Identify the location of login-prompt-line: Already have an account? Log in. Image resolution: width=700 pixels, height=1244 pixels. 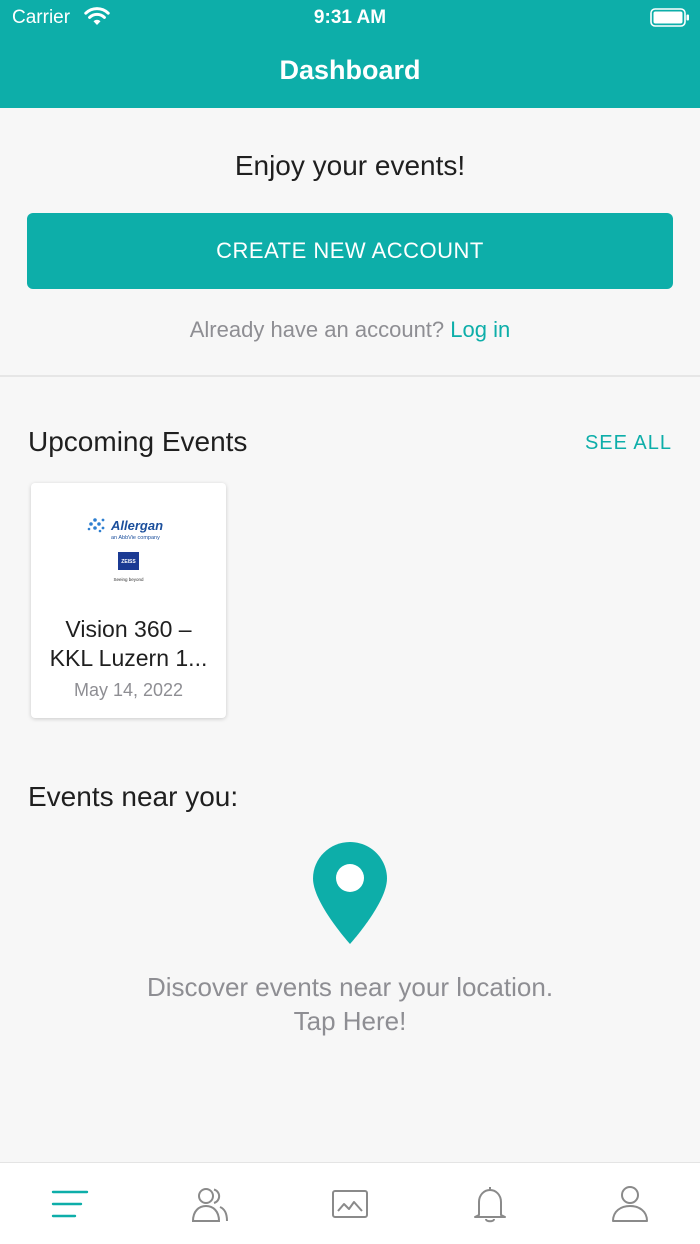
(350, 330).